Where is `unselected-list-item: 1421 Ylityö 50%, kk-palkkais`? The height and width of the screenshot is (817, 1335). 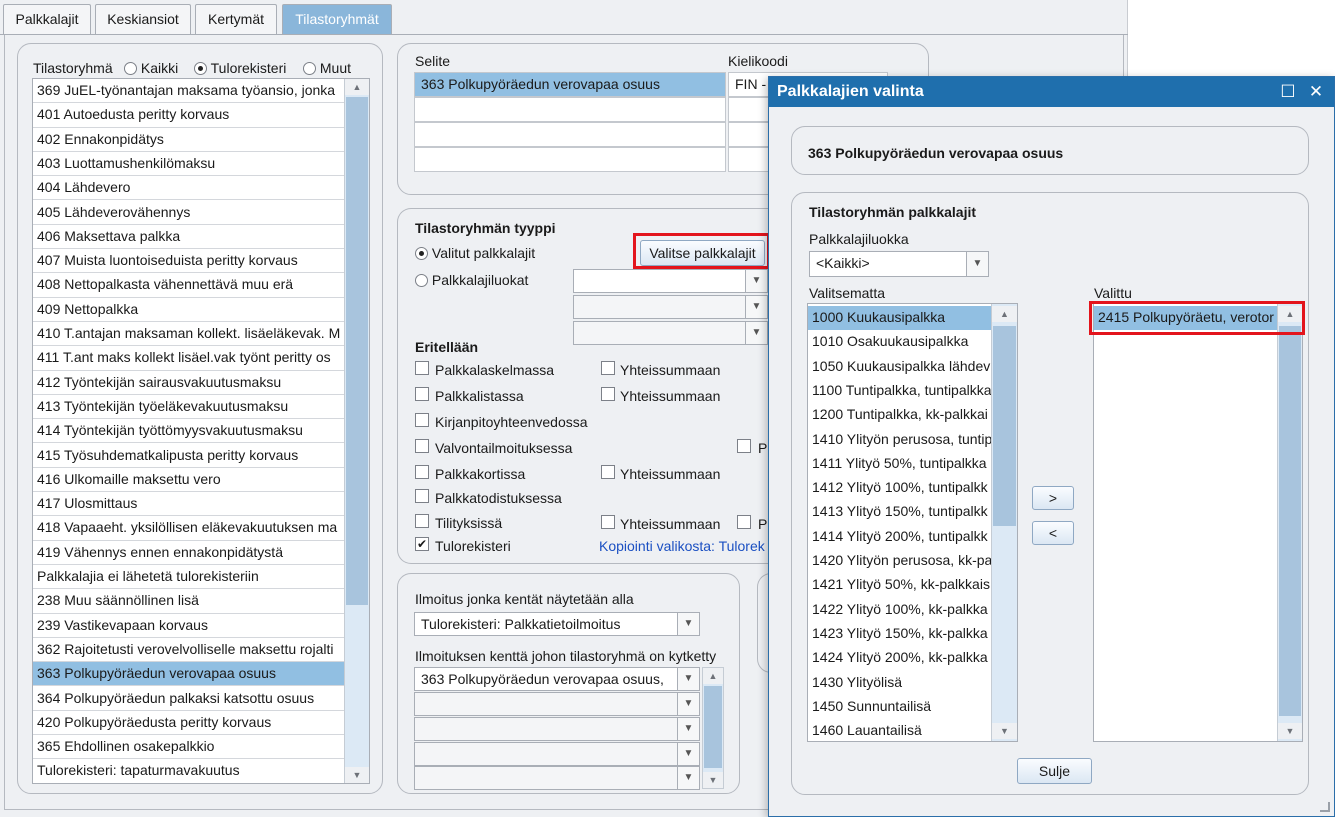 unselected-list-item: 1421 Ylityö 50%, kk-palkkais is located at coordinates (899, 585).